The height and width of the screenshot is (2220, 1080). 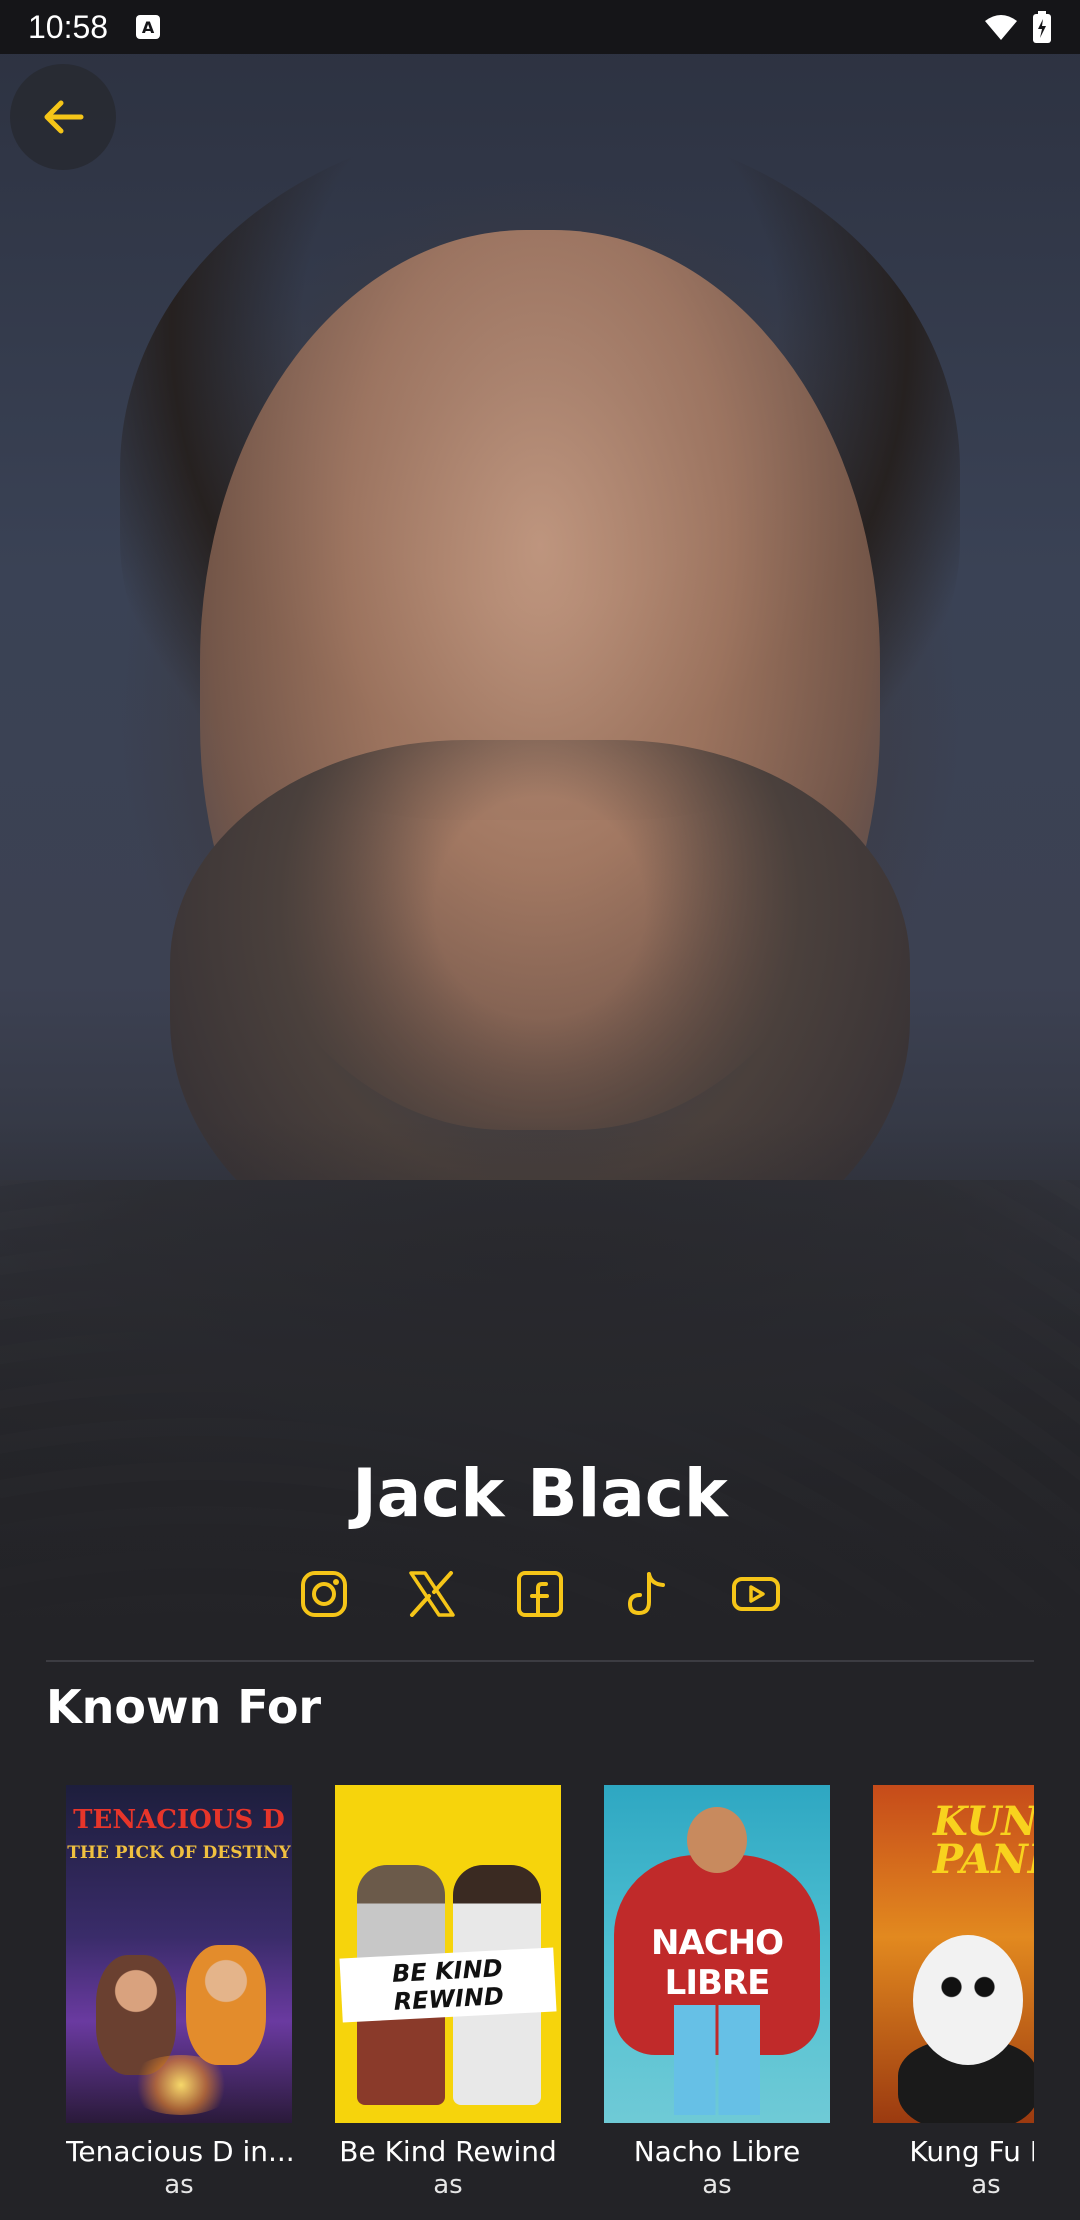 I want to click on movie-title: Nacho Libre, so click(x=717, y=2151).